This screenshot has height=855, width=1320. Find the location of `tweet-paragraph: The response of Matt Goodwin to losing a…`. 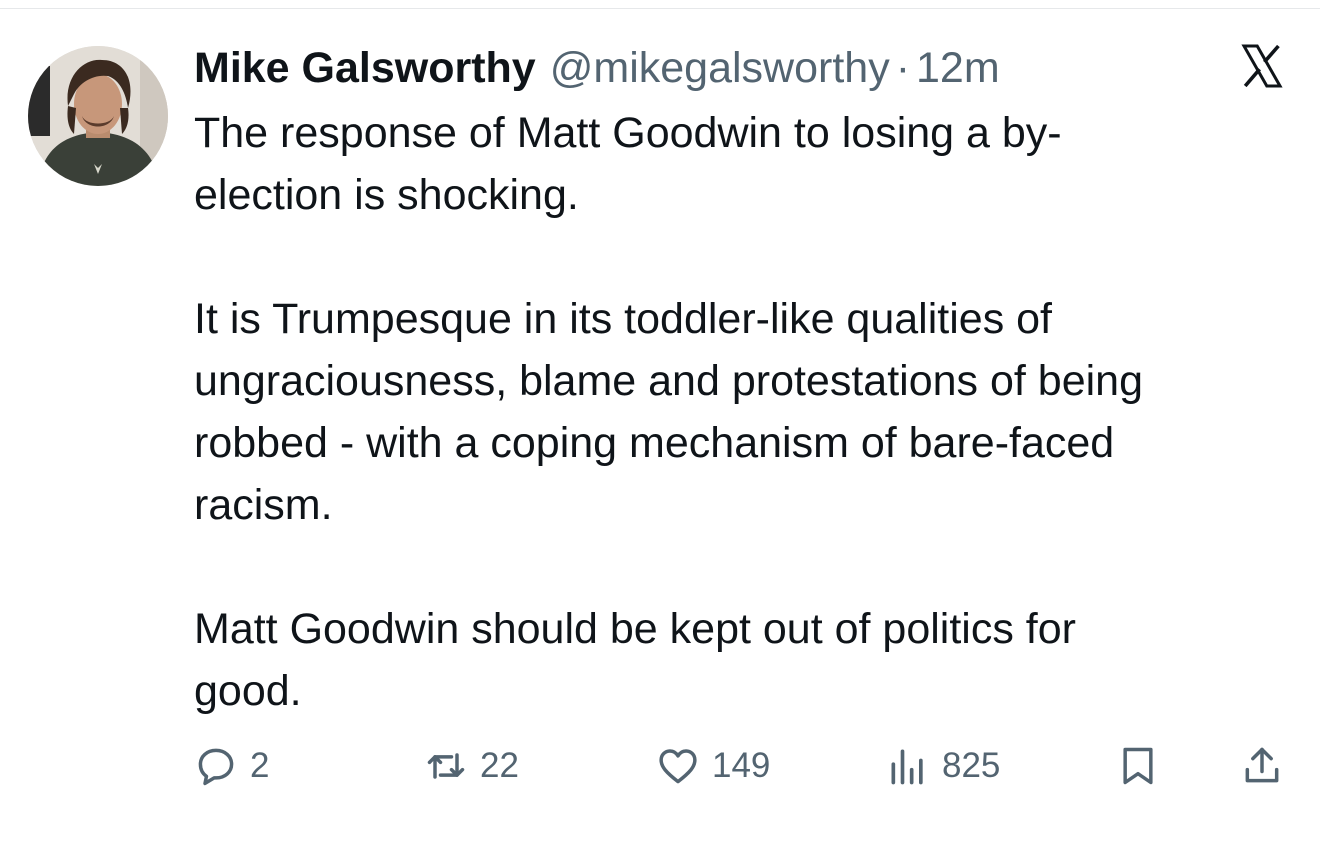

tweet-paragraph: The response of Matt Goodwin to losing a… is located at coordinates (628, 164).